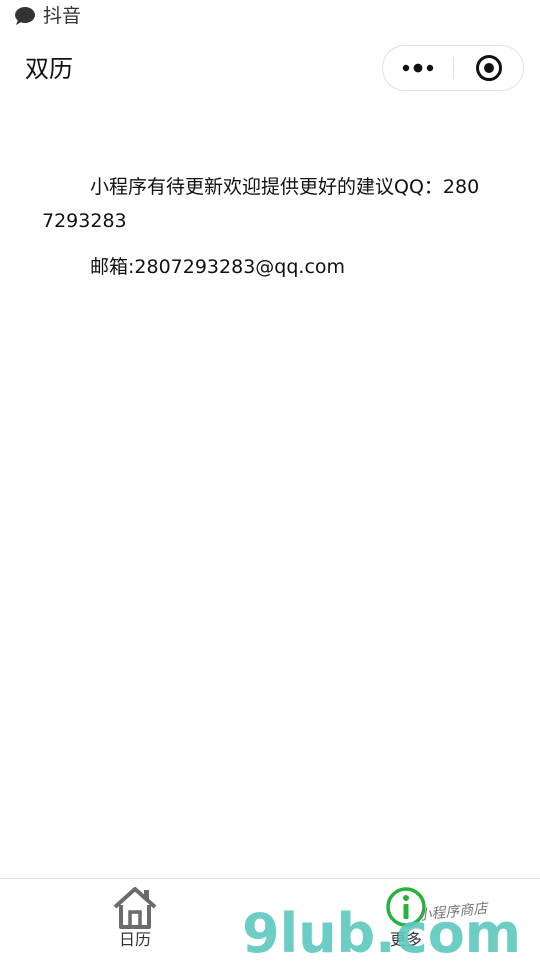 This screenshot has height=964, width=540. What do you see at coordinates (406, 907) in the screenshot?
I see `info-icon` at bounding box center [406, 907].